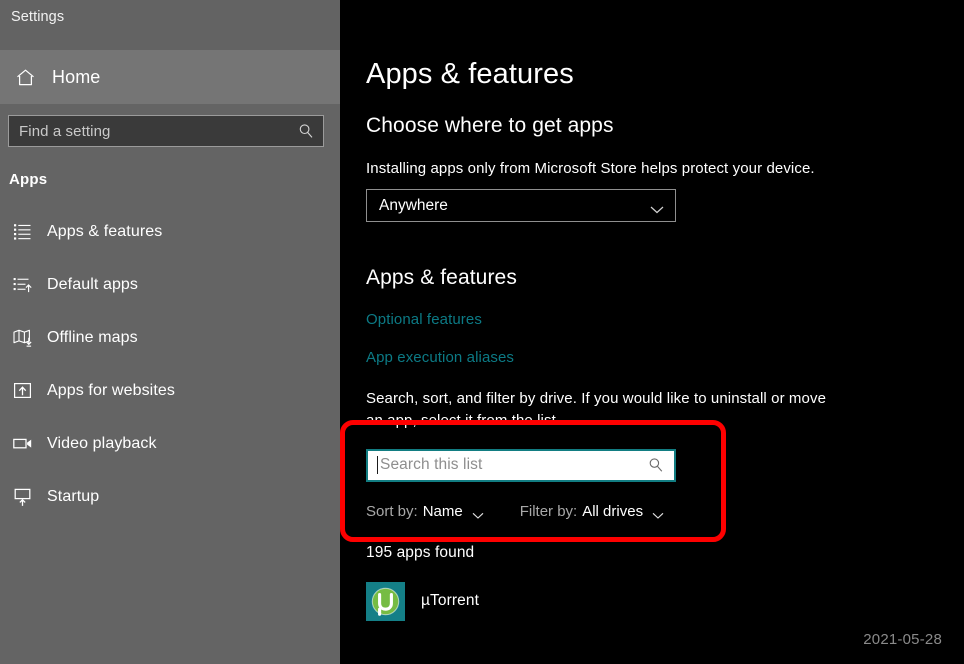  What do you see at coordinates (166, 131) in the screenshot?
I see `search-input: Find a setting` at bounding box center [166, 131].